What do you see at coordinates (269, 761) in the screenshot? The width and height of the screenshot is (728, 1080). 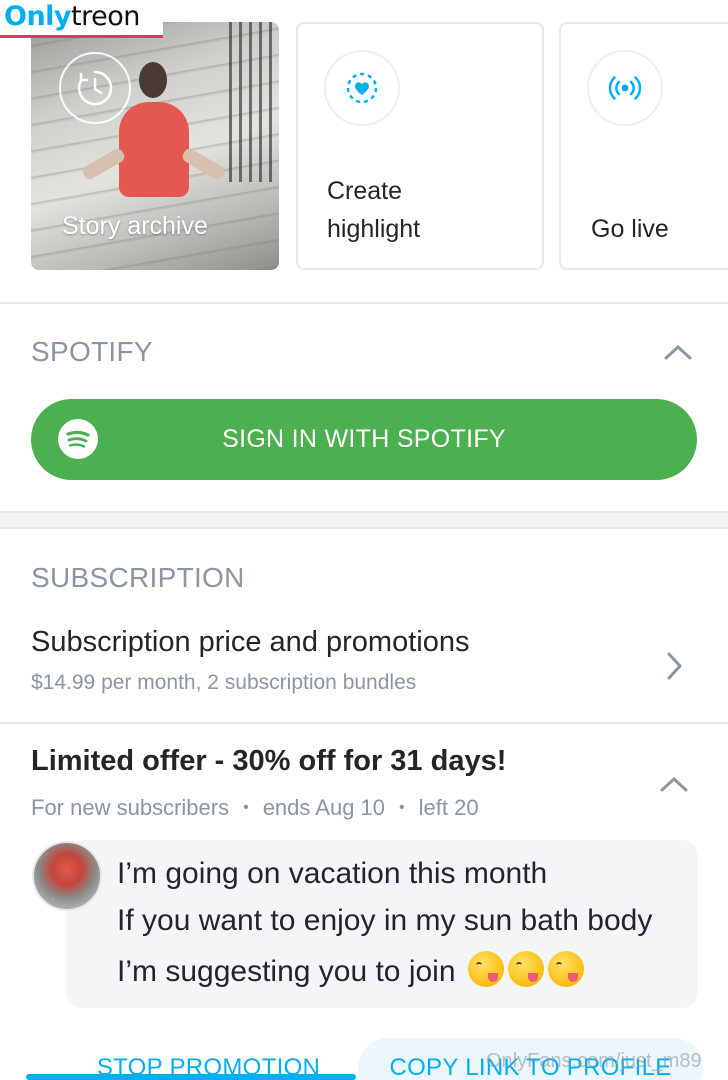 I see `offer-title: Limited offer - 30% off for 31 days!` at bounding box center [269, 761].